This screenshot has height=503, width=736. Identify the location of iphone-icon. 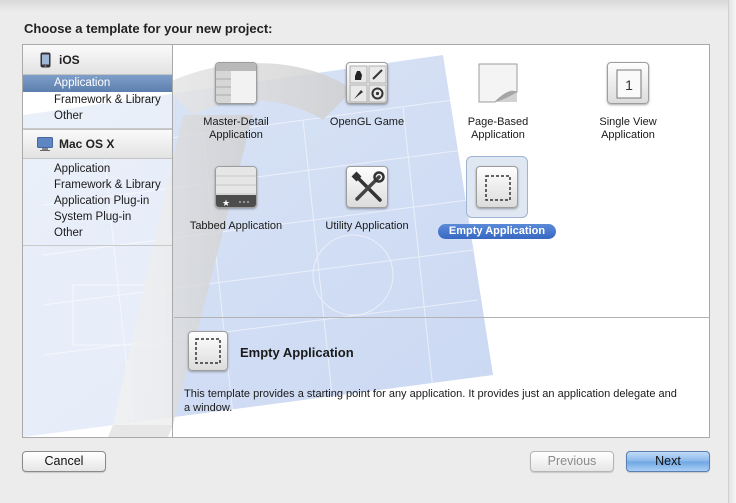
(45, 60).